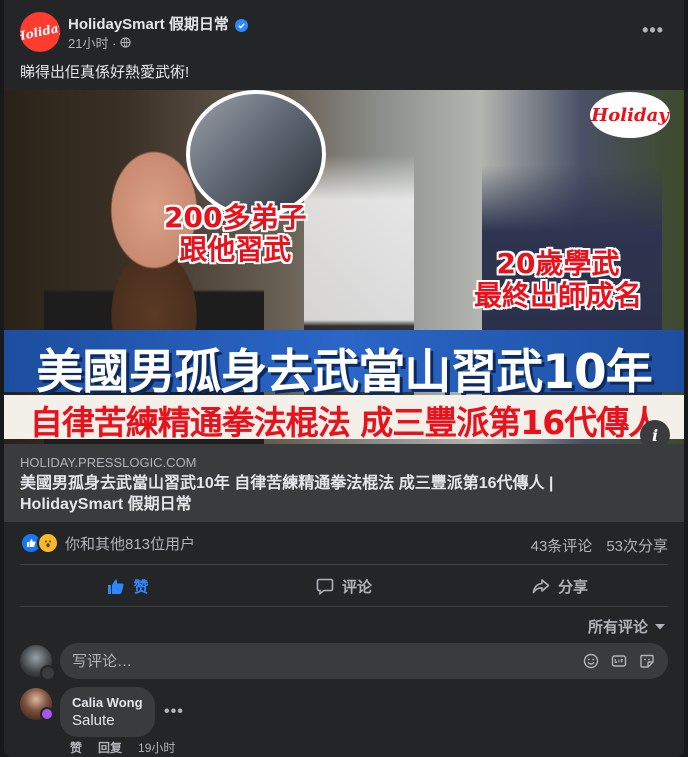 The width and height of the screenshot is (688, 757). I want to click on more-options-icon: •••, so click(653, 30).